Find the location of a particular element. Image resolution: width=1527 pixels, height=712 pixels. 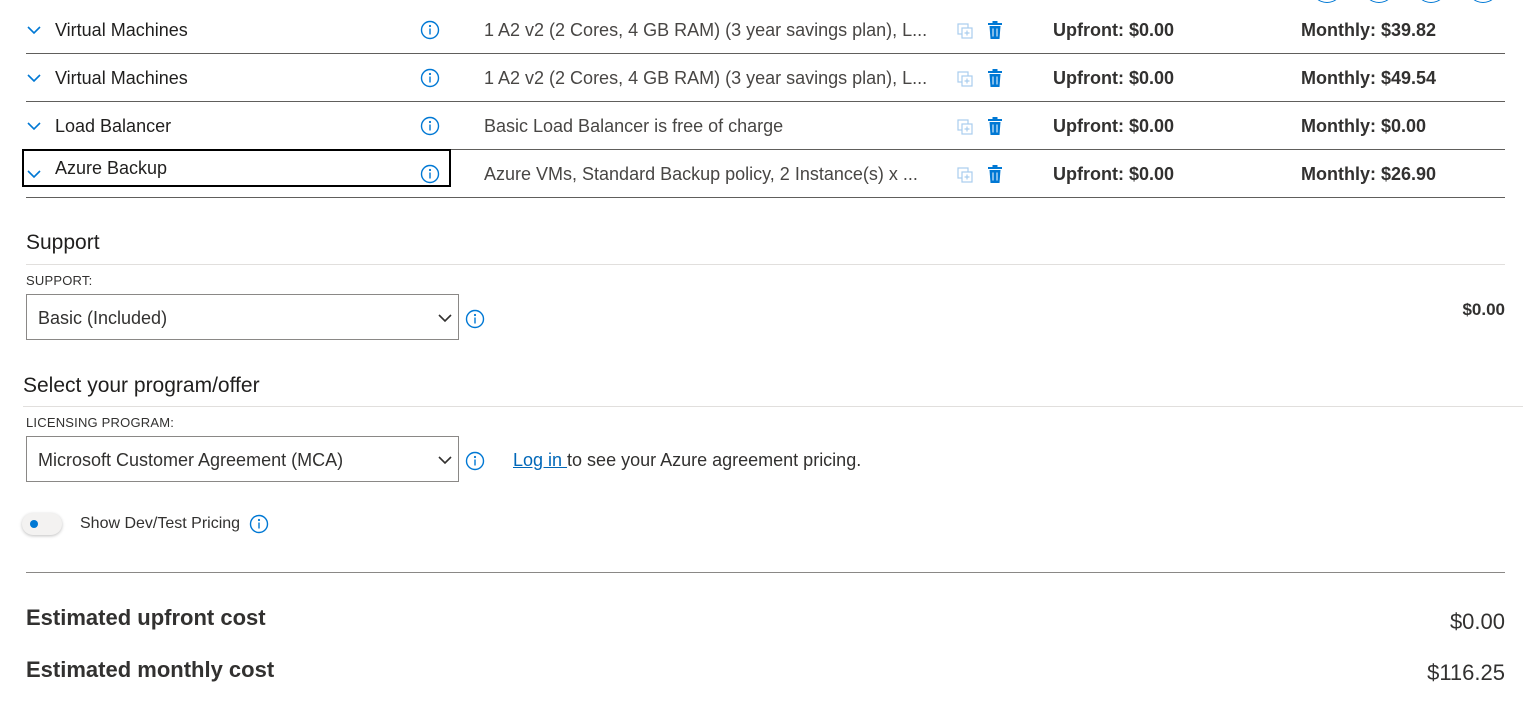

licensing-program-label: LICENSING PROGRAM: is located at coordinates (100, 422).